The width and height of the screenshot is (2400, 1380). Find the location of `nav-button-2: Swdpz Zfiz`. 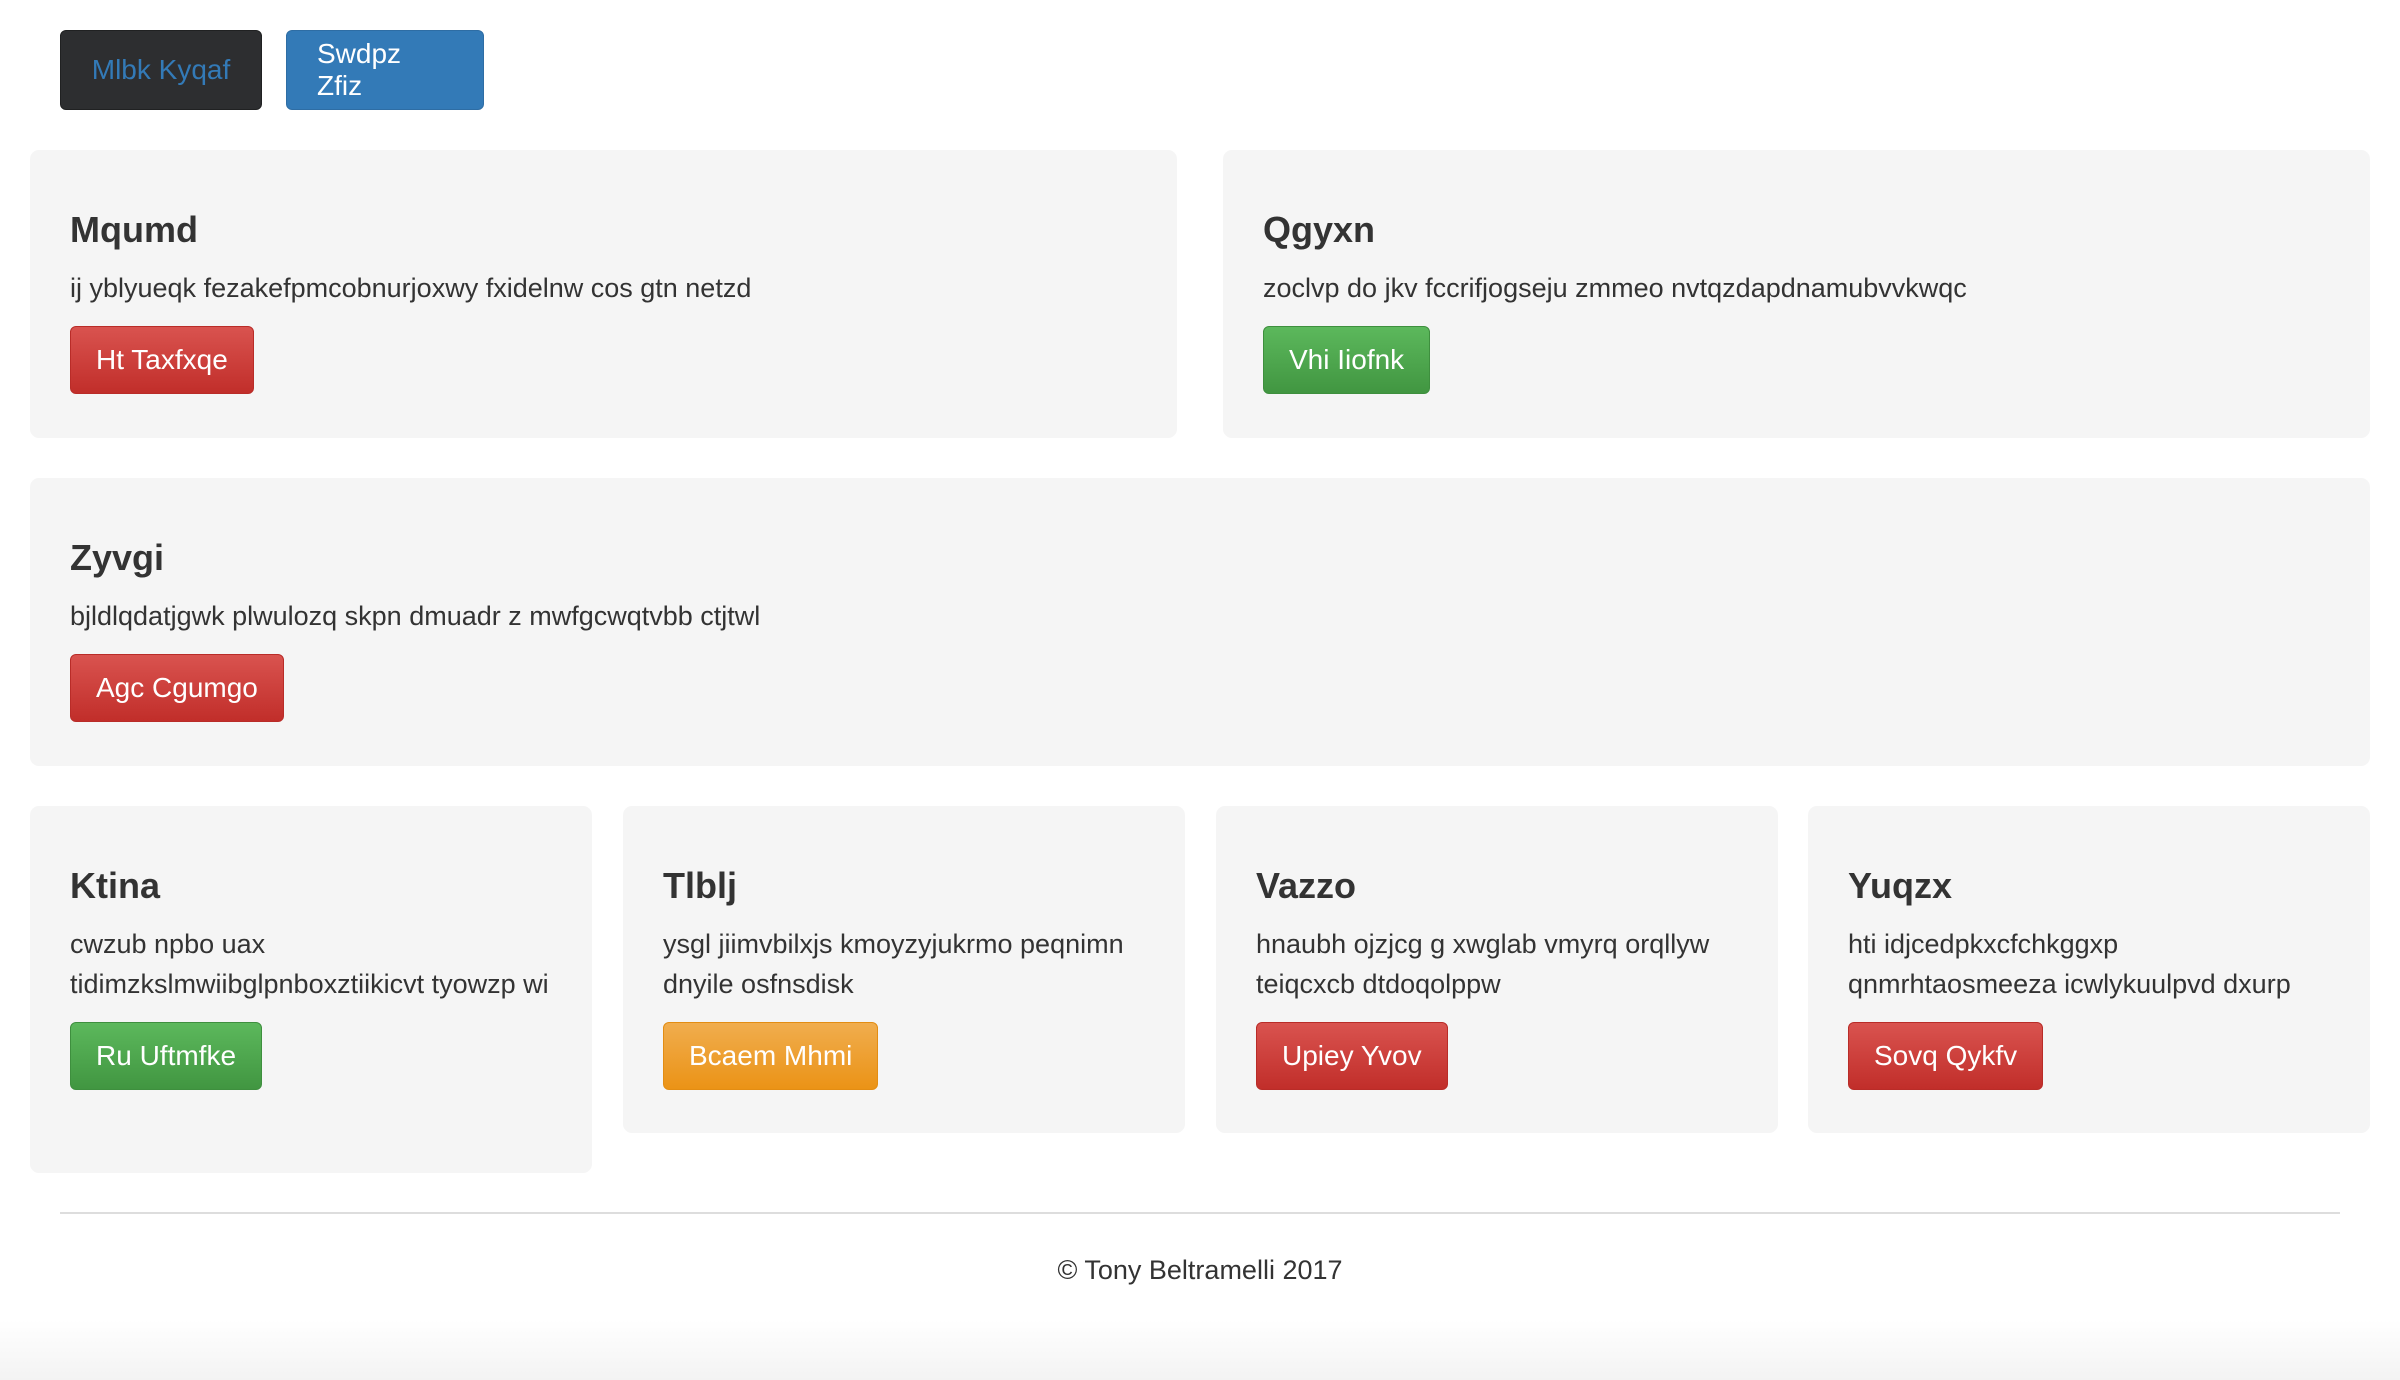

nav-button-2: Swdpz Zfiz is located at coordinates (385, 70).